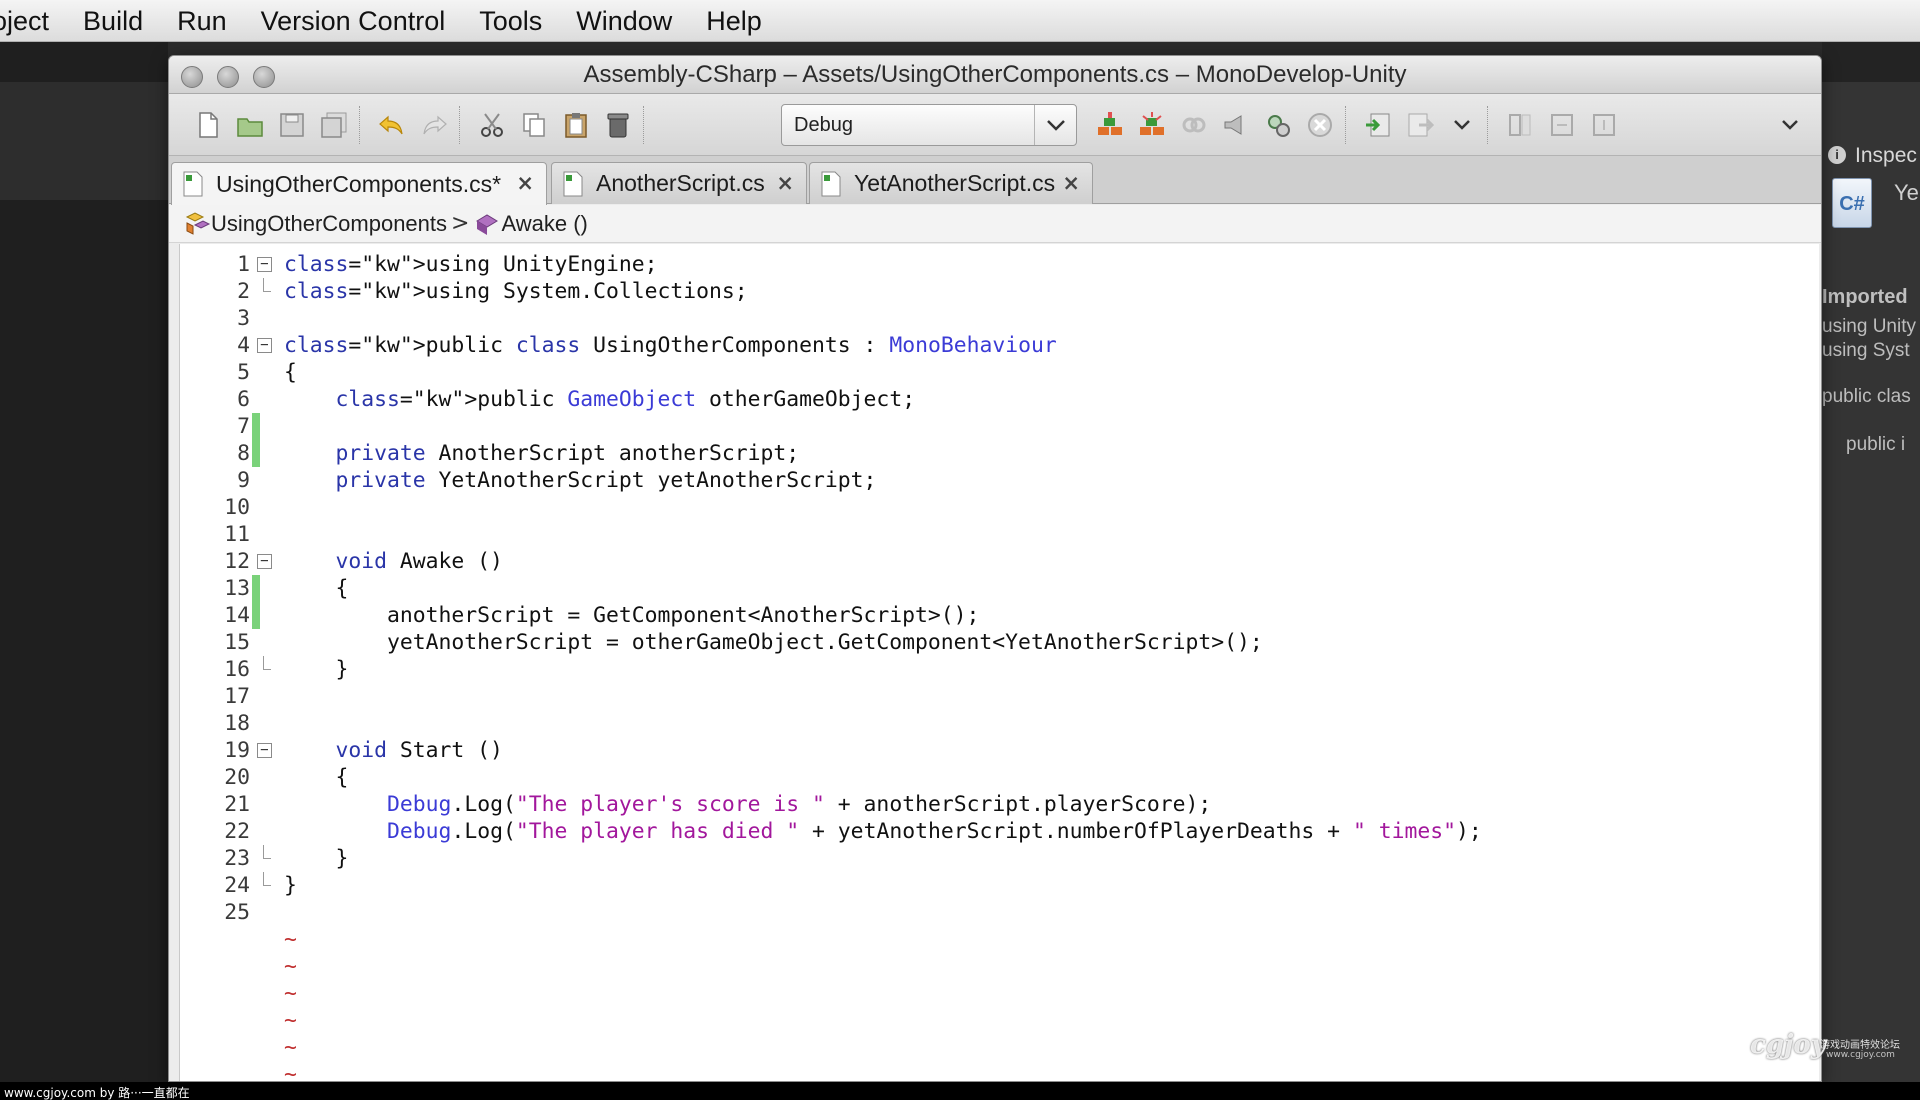  I want to click on scissors-icon, so click(492, 125).